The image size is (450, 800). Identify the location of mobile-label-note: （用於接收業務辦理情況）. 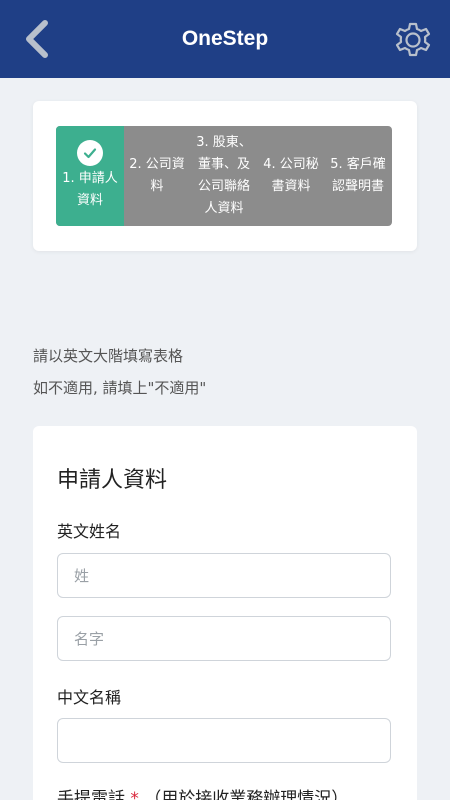
(246, 794).